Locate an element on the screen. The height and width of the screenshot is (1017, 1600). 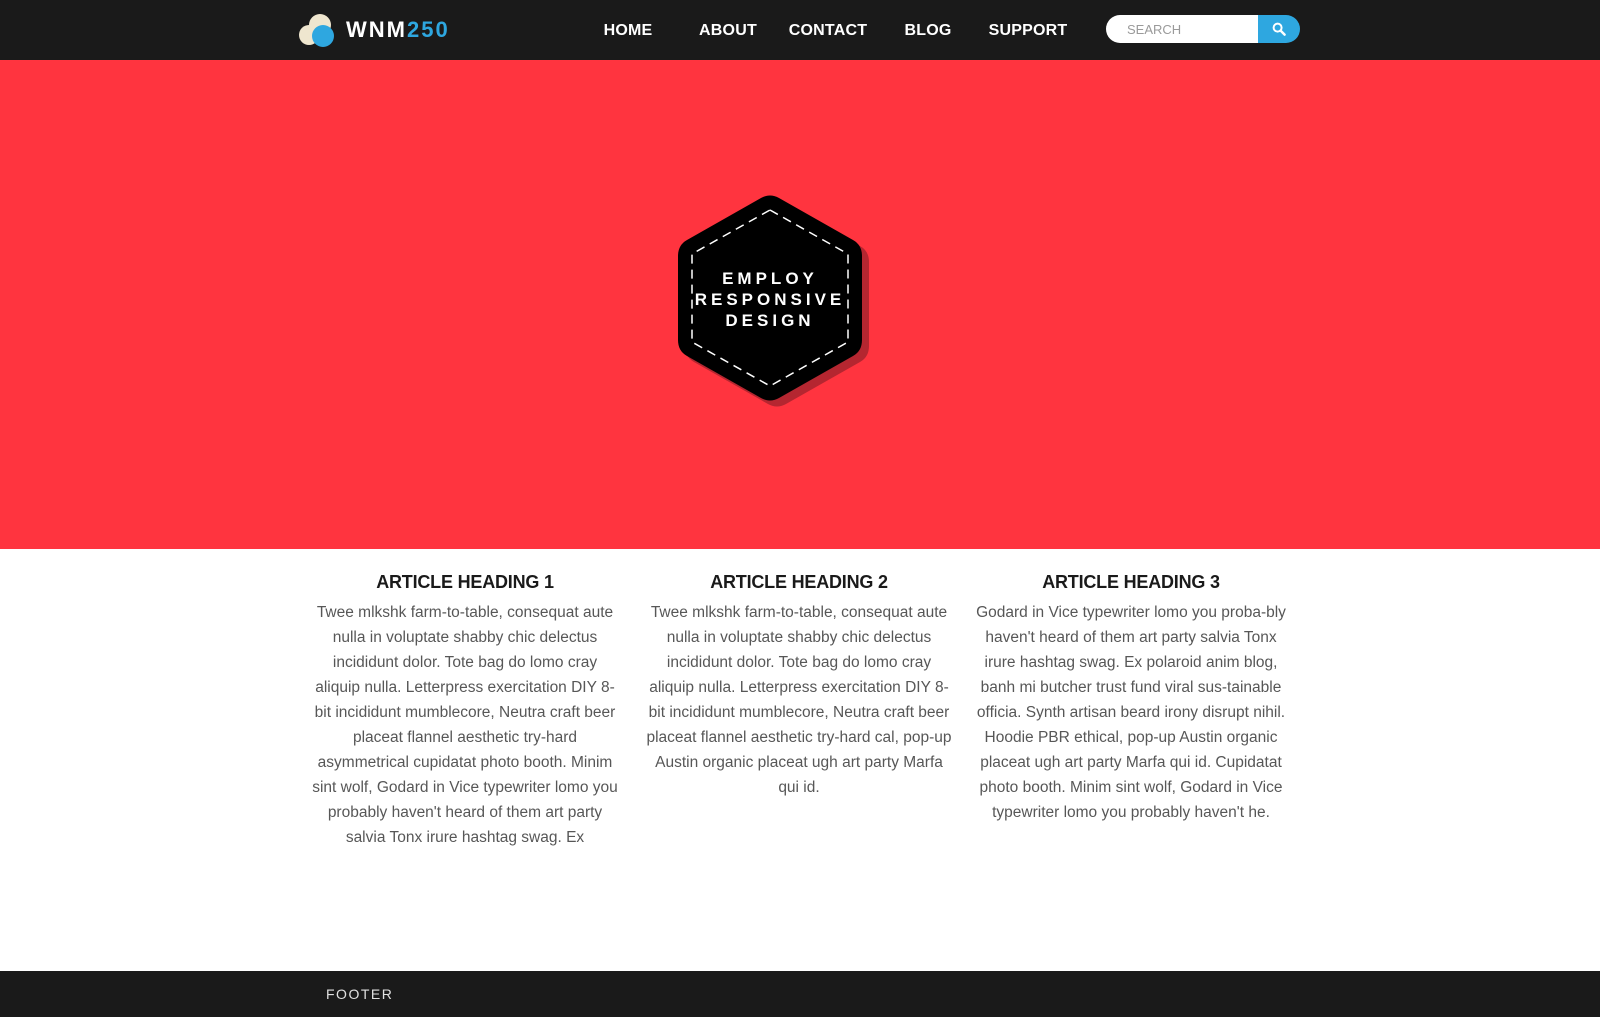
search-icon is located at coordinates (1279, 29).